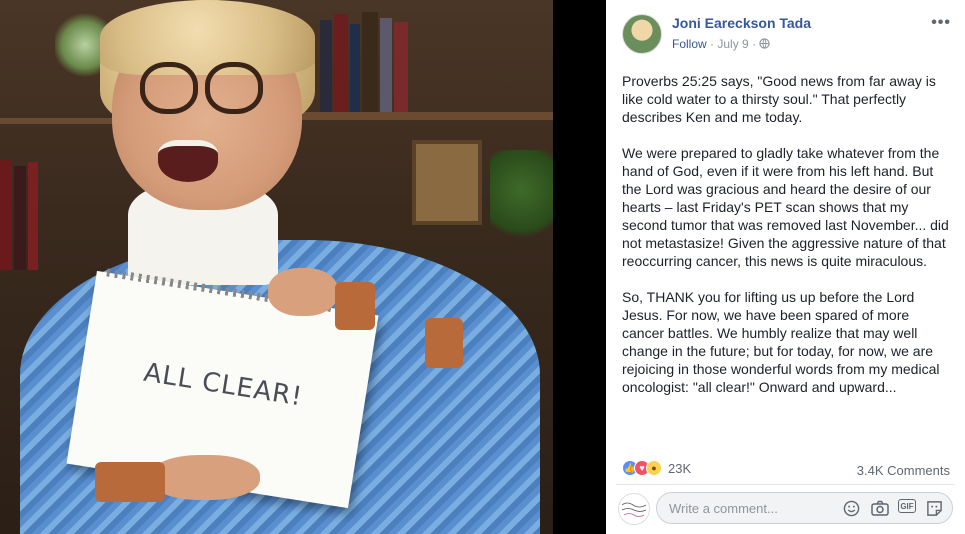 The image size is (965, 534). What do you see at coordinates (20, 215) in the screenshot?
I see `books-left` at bounding box center [20, 215].